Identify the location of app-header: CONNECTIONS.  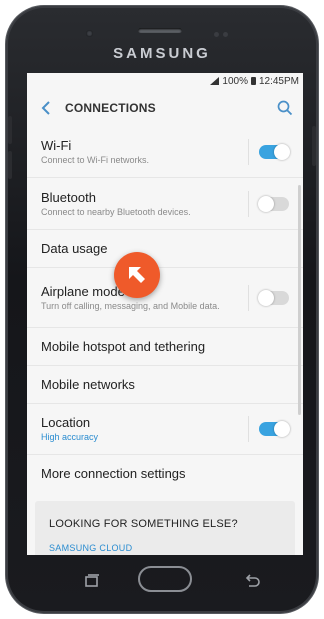
(165, 108).